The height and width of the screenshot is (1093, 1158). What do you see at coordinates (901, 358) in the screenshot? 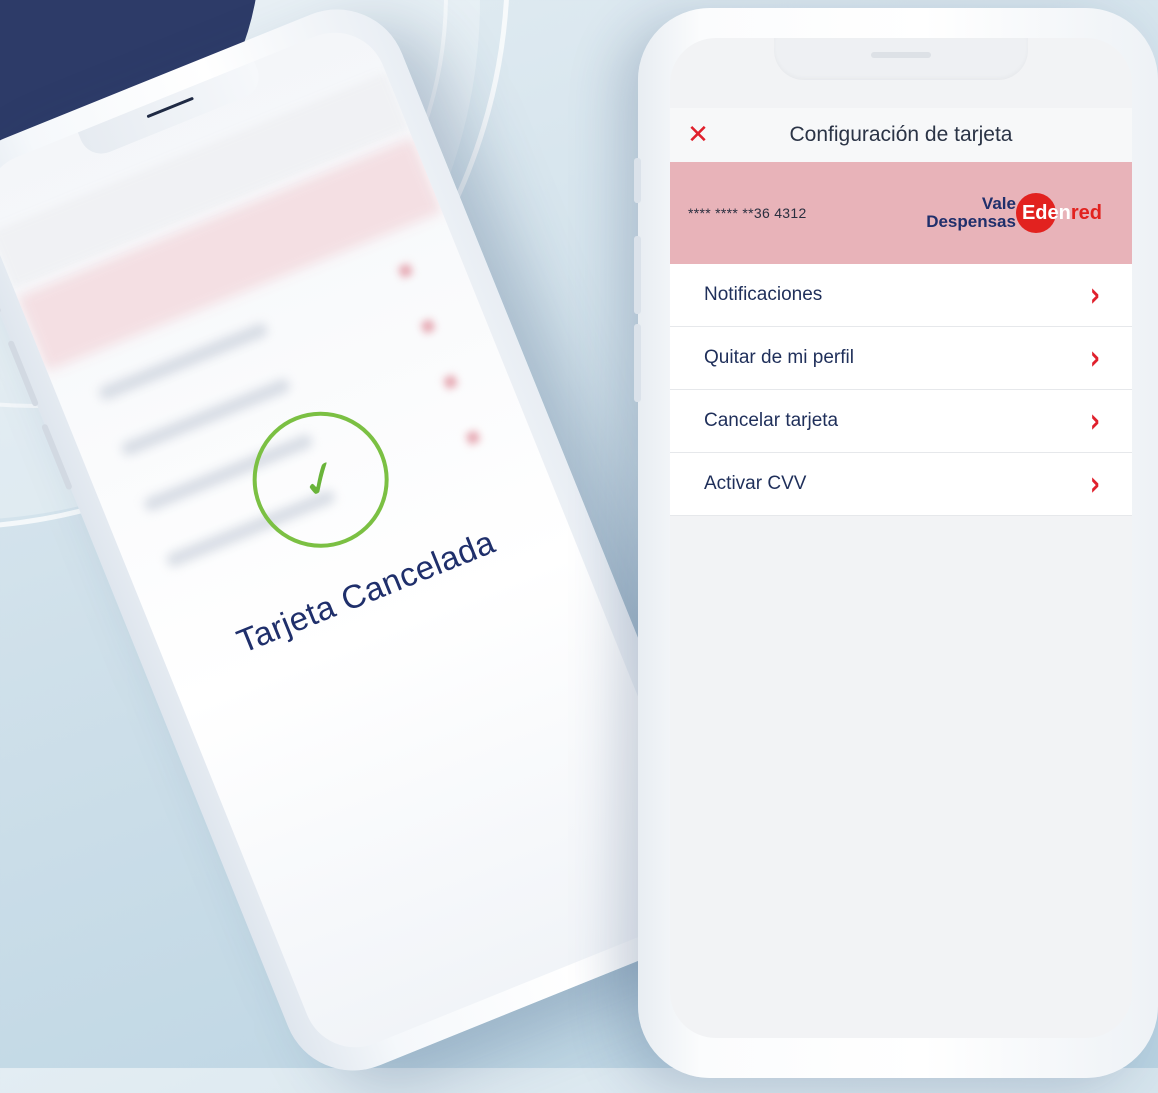
I see `menu-item-quitar-de-mi-perfil: Quitar de mi perfil ›` at bounding box center [901, 358].